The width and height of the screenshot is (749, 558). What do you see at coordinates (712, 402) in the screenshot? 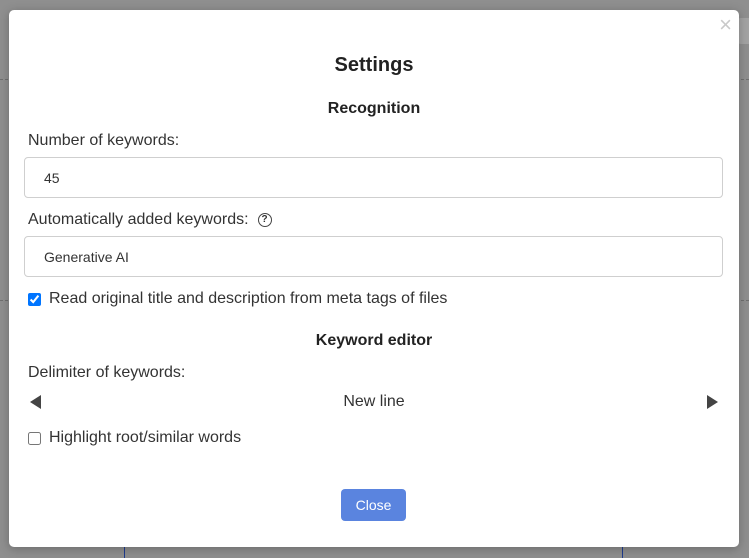
I see `triangle-right-icon` at bounding box center [712, 402].